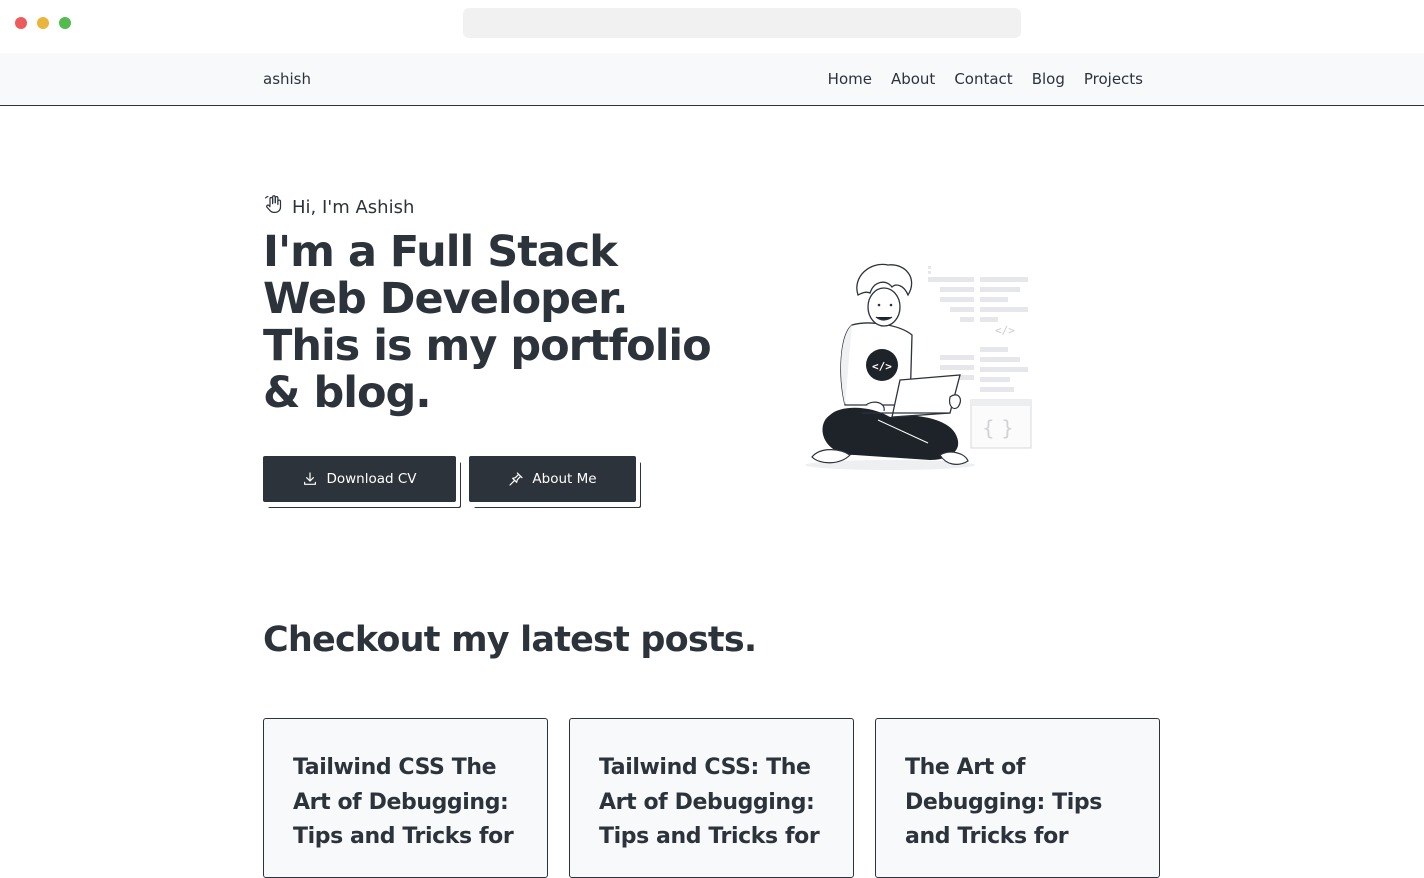  Describe the element at coordinates (43, 23) in the screenshot. I see `minimize-window-button` at that location.